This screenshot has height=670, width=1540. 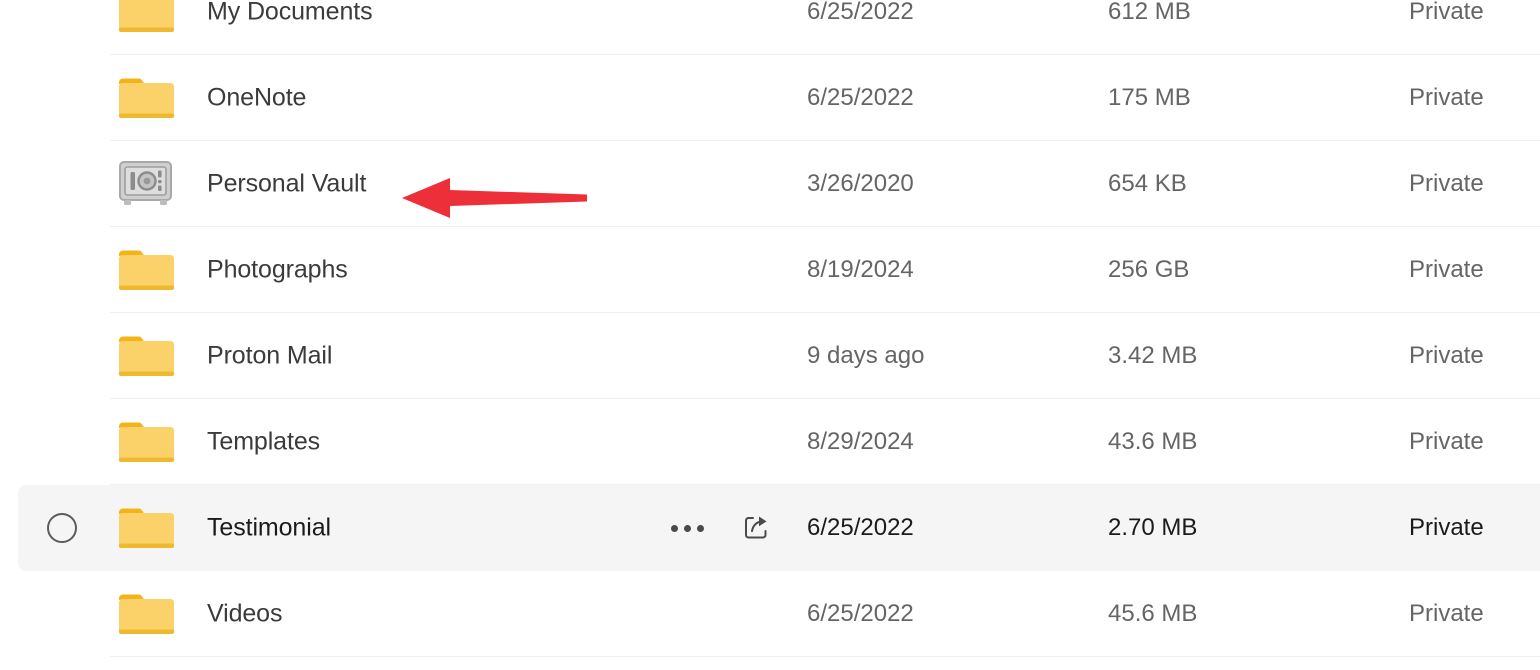 What do you see at coordinates (286, 184) in the screenshot?
I see `file-name: Personal Vault` at bounding box center [286, 184].